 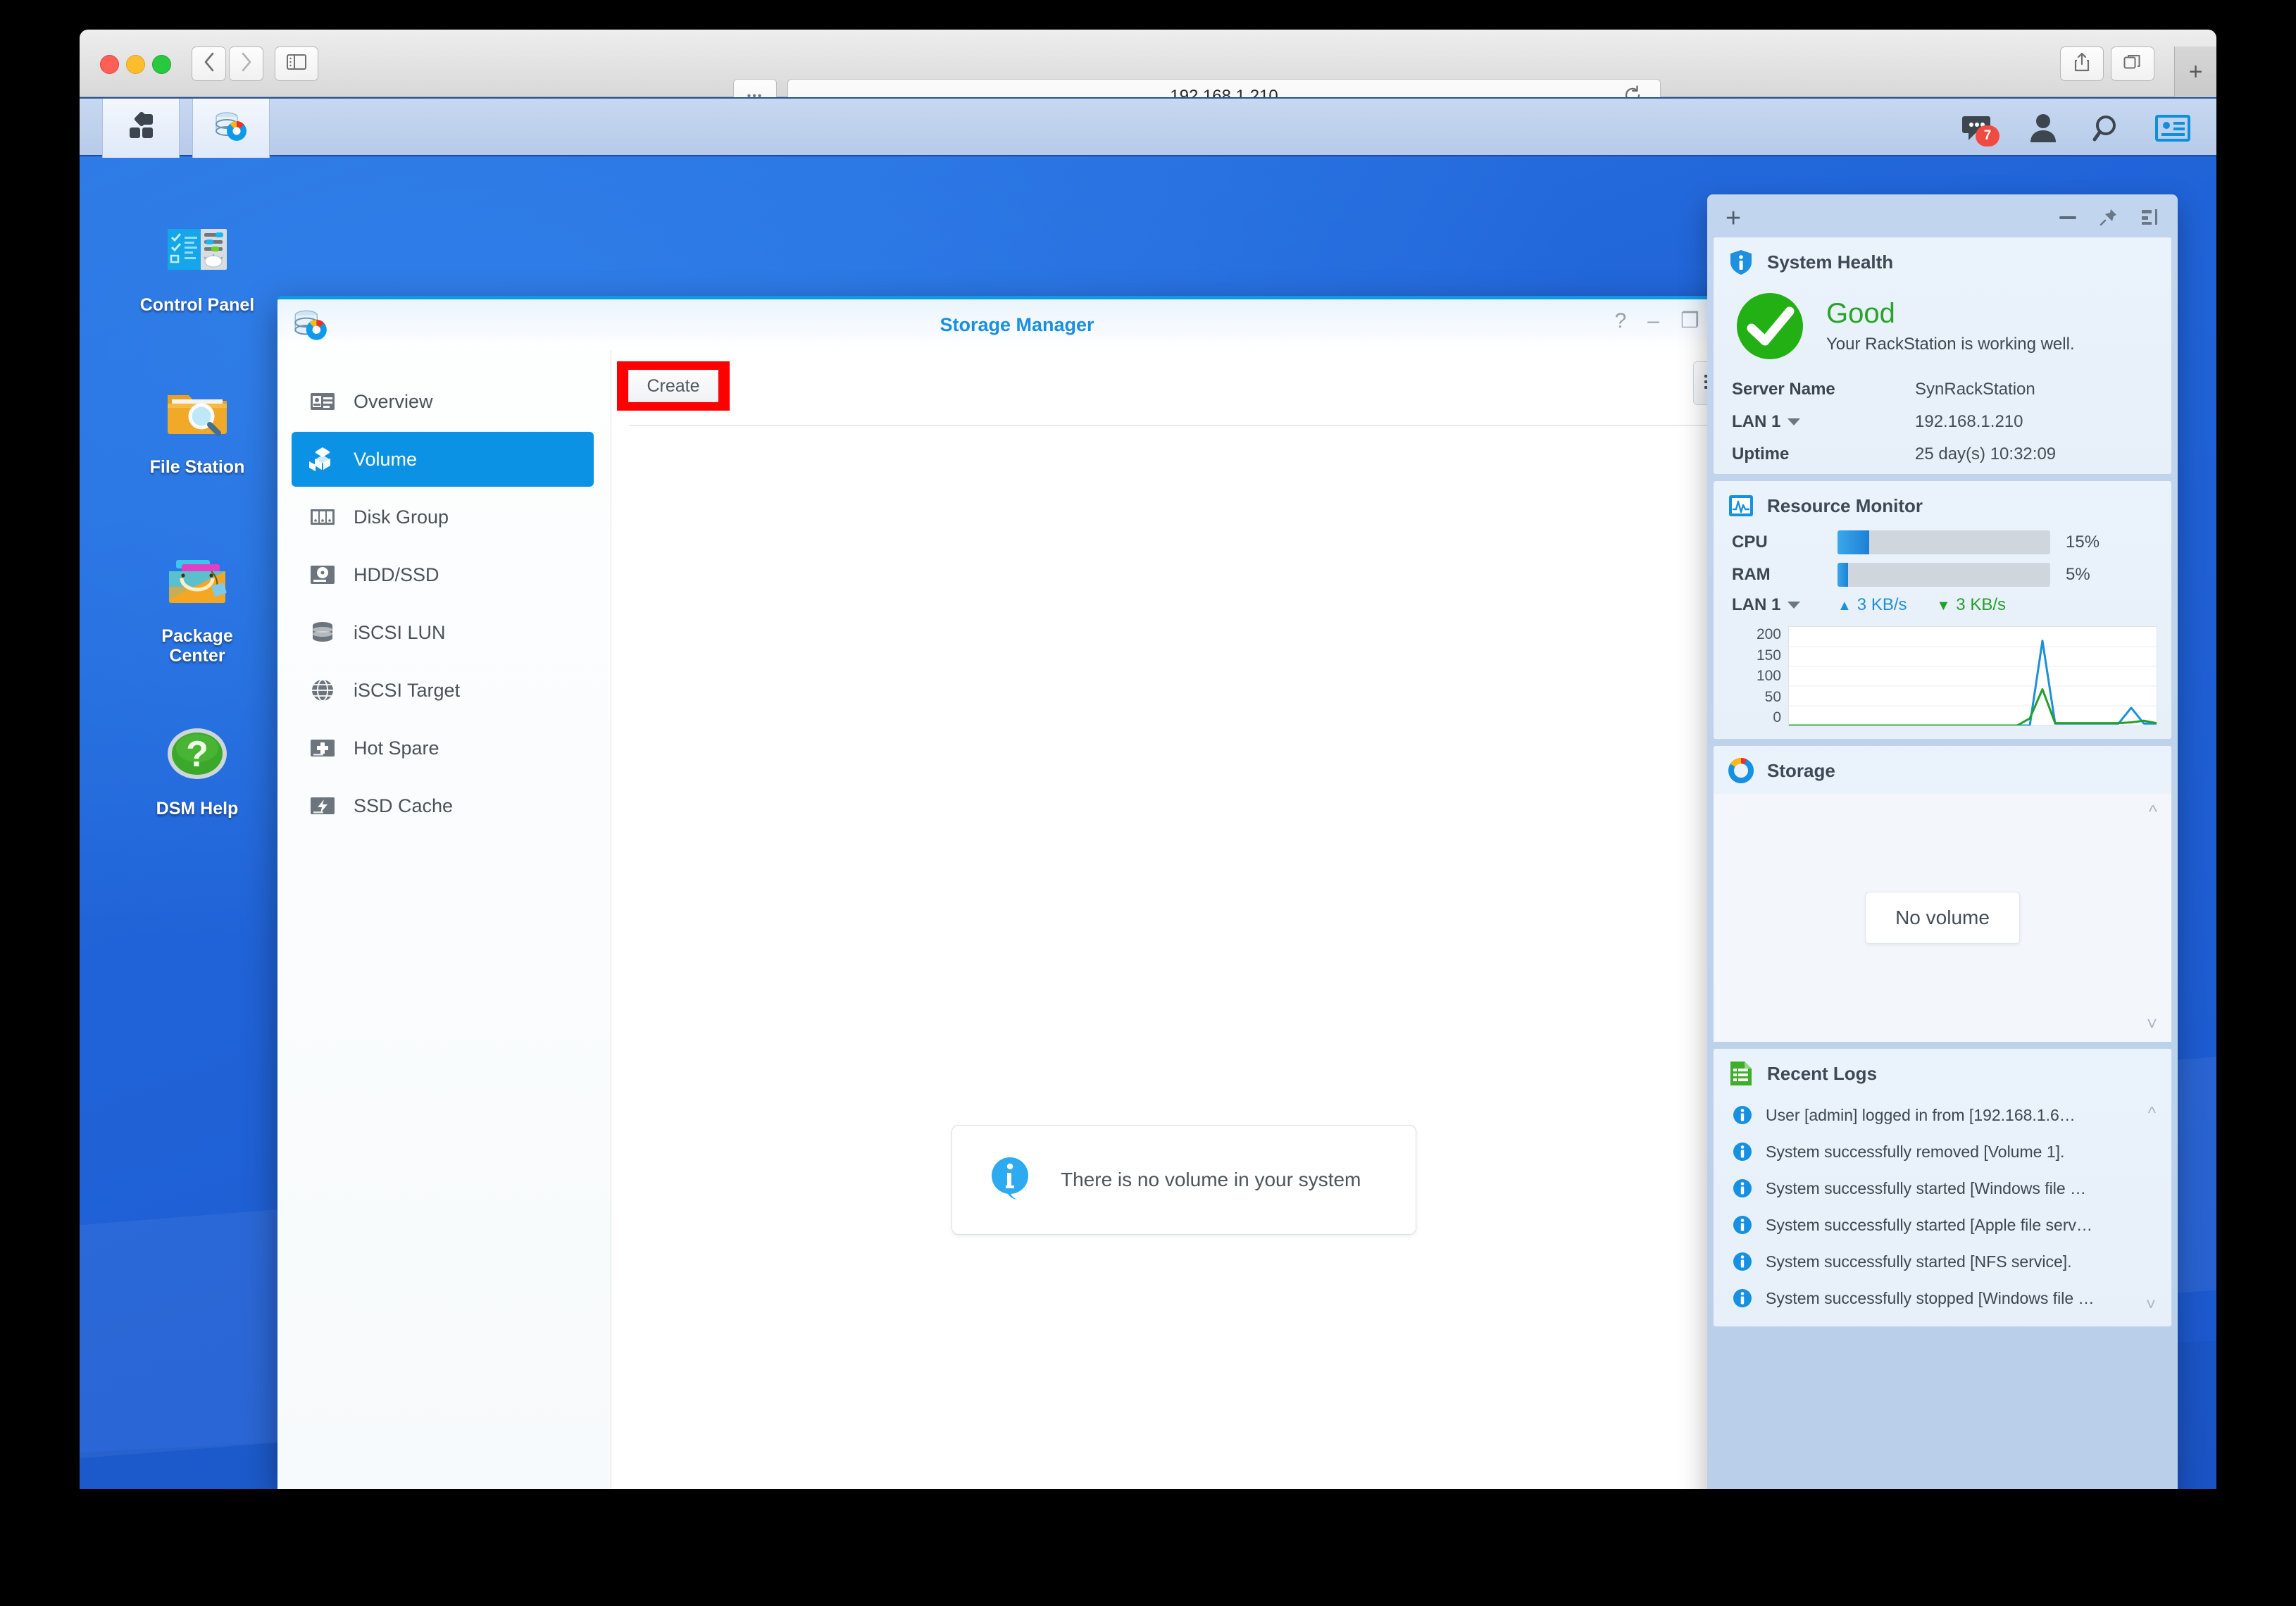 What do you see at coordinates (396, 748) in the screenshot?
I see `sidebar-item-label: Hot Spare` at bounding box center [396, 748].